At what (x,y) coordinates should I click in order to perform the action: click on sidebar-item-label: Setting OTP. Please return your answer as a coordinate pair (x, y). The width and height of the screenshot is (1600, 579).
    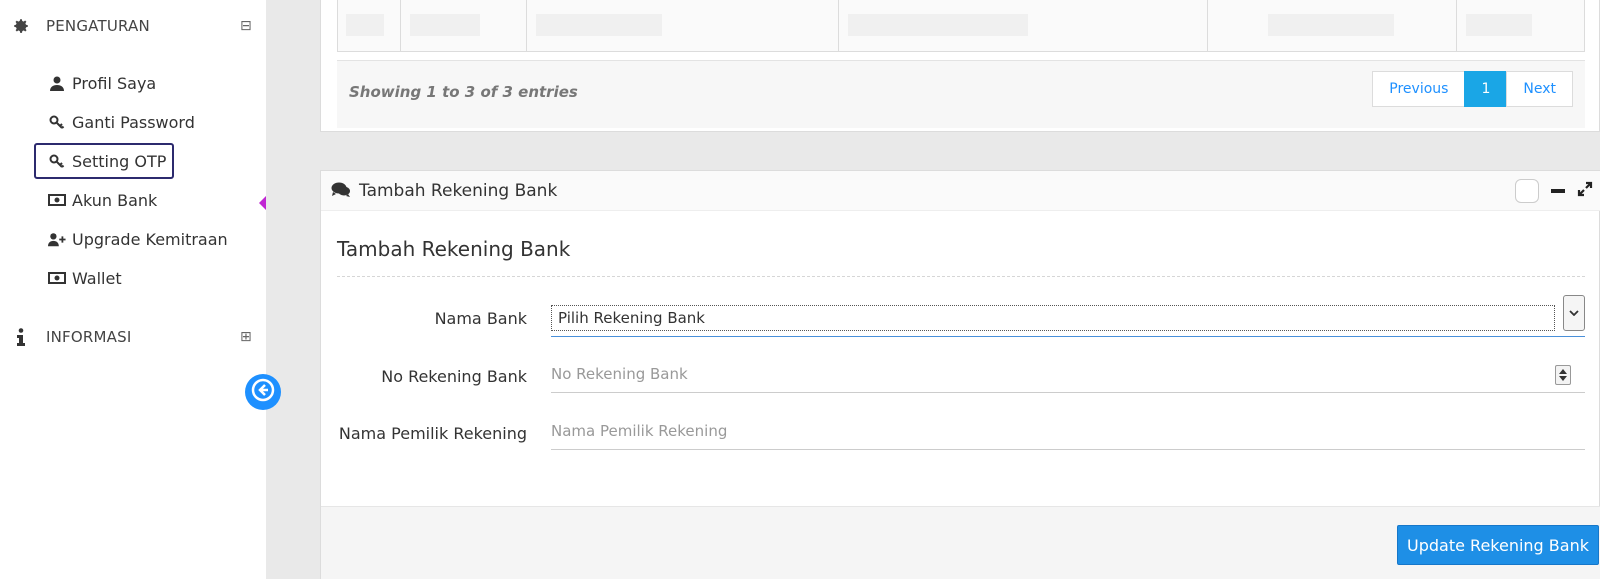
    Looking at the image, I should click on (119, 161).